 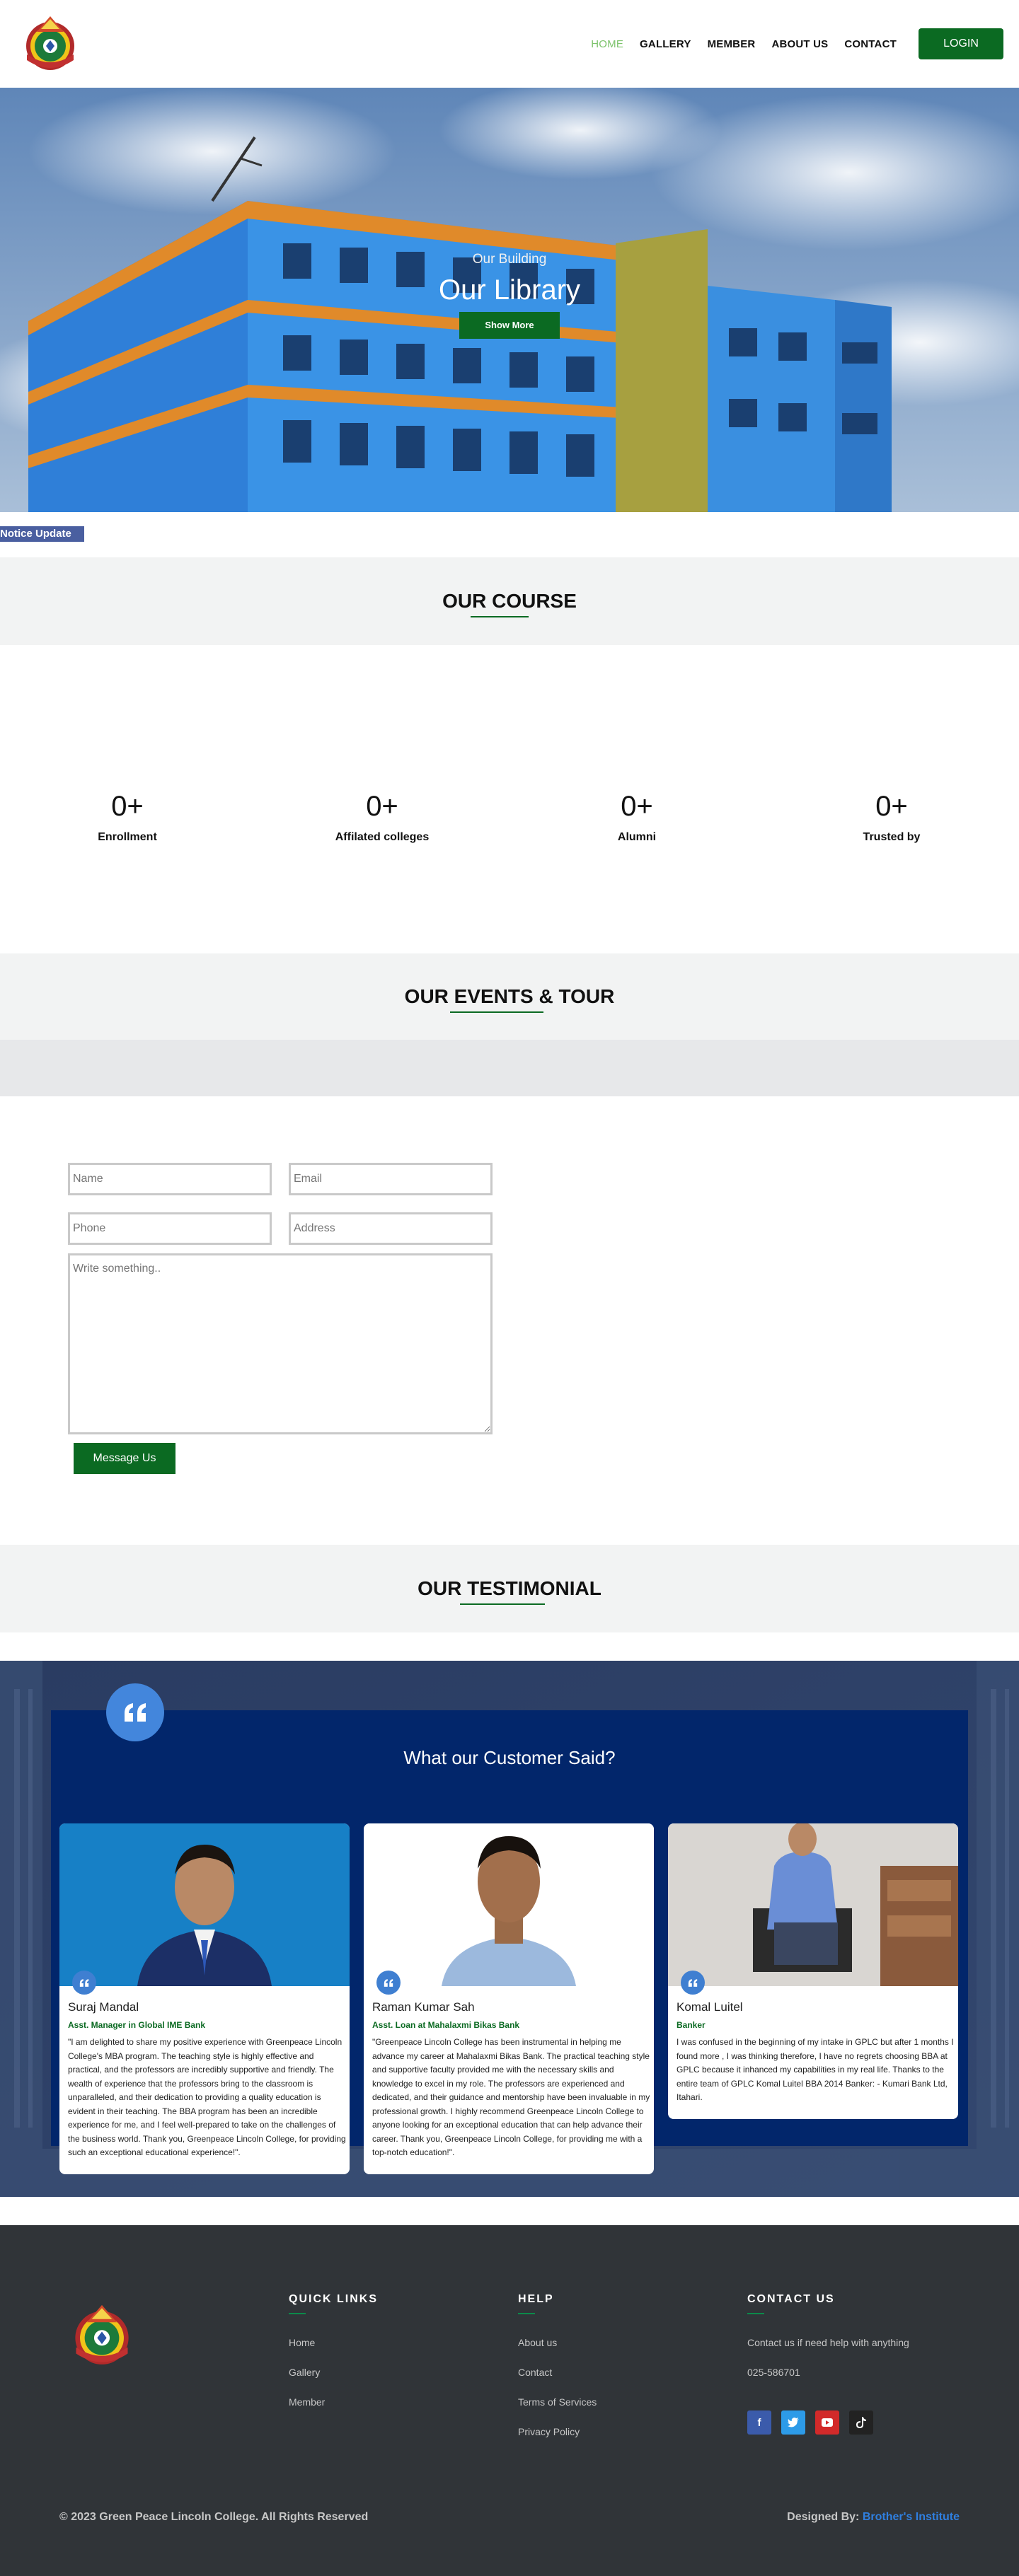 I want to click on facebook-icon: f, so click(x=759, y=2422).